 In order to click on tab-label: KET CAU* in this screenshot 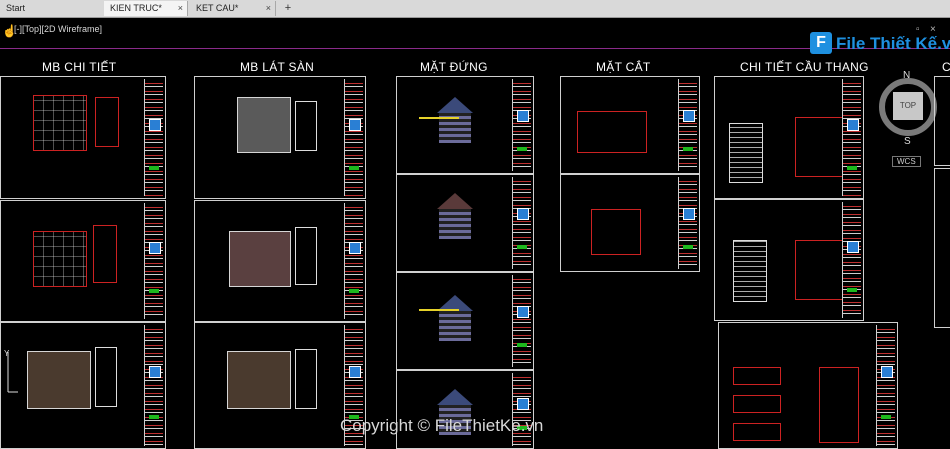, I will do `click(217, 8)`.